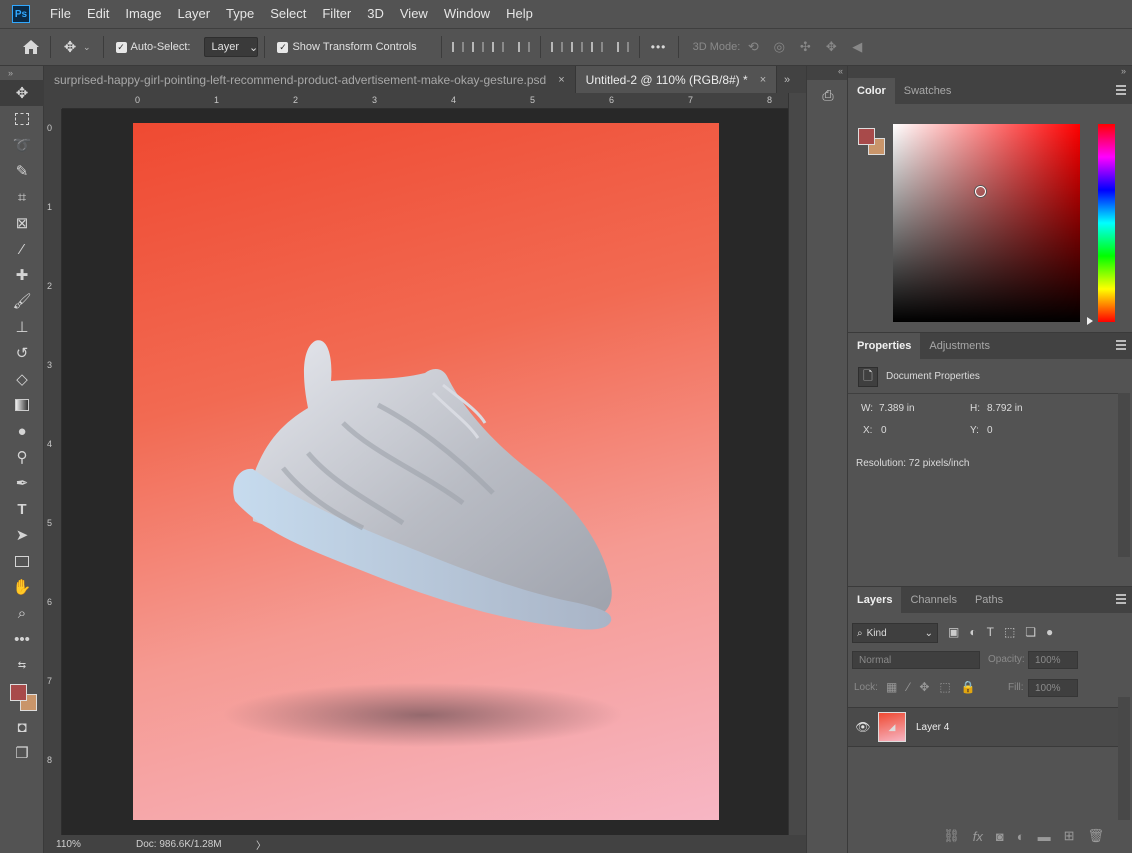 The image size is (1132, 853). Describe the element at coordinates (143, 14) in the screenshot. I see `menu-image: Image` at that location.